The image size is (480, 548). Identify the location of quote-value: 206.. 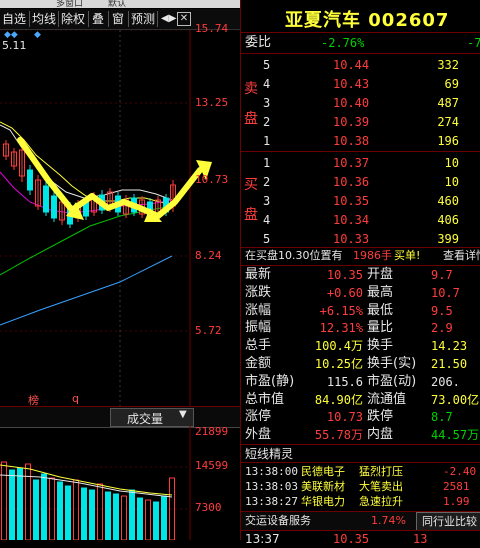
(445, 381).